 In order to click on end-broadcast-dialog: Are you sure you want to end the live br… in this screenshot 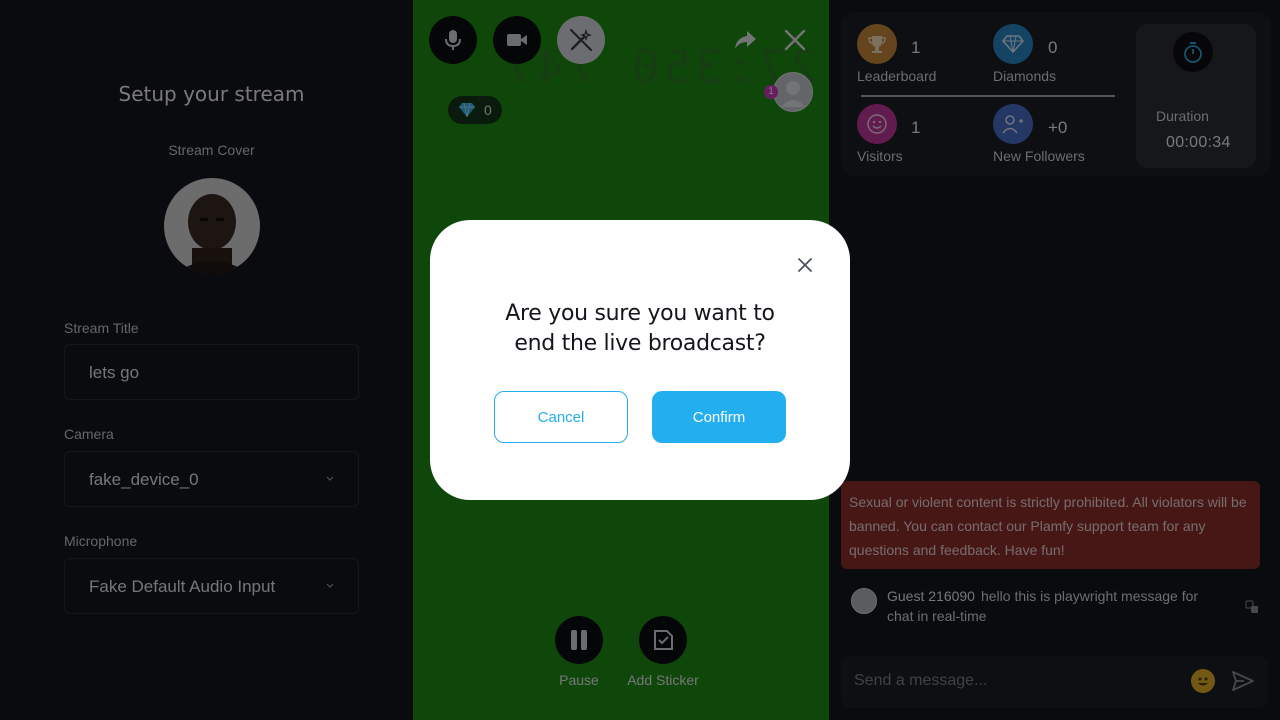, I will do `click(640, 360)`.